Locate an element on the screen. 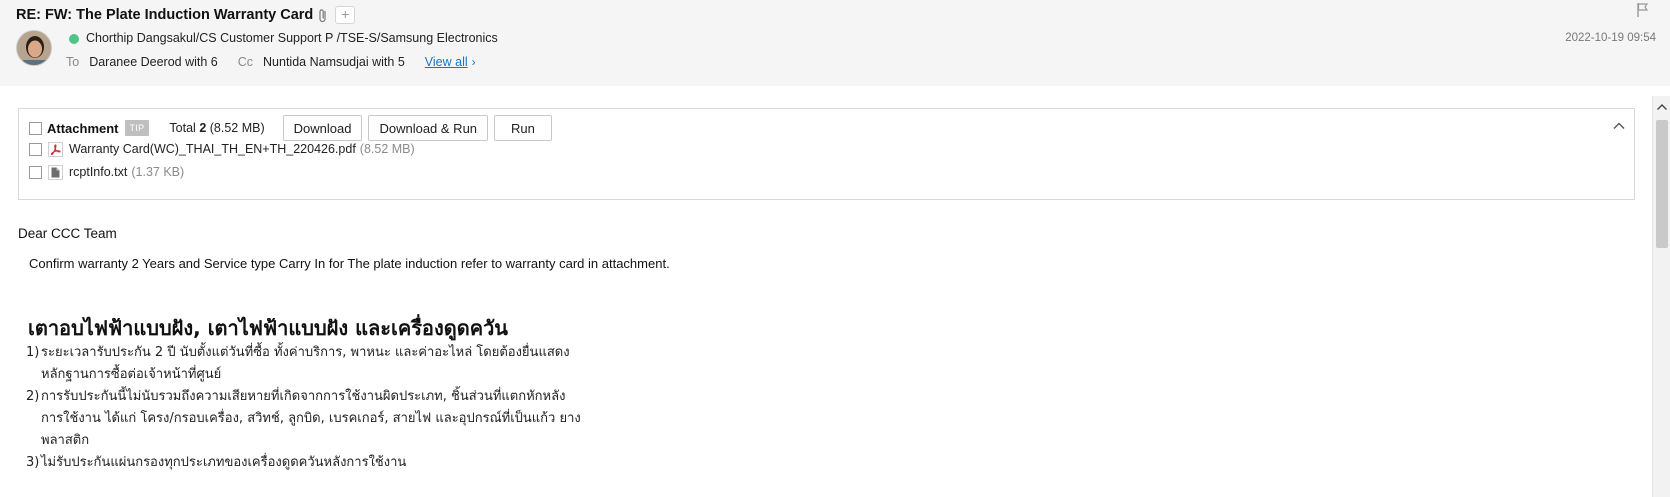 This screenshot has width=1670, height=497. download-run-button: Download & Run is located at coordinates (428, 128).